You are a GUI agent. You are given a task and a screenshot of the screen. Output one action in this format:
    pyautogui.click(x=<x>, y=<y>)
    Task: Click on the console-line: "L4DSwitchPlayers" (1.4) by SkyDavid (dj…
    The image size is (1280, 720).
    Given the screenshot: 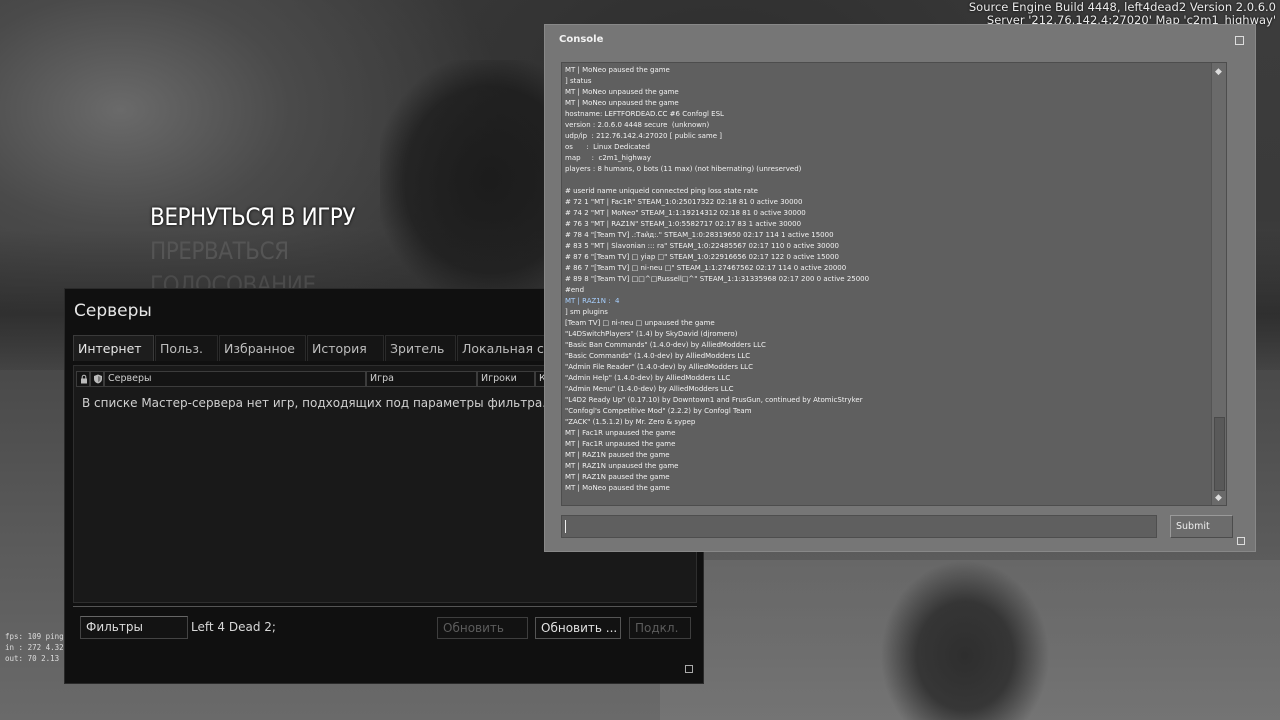 What is the action you would take?
    pyautogui.click(x=651, y=334)
    